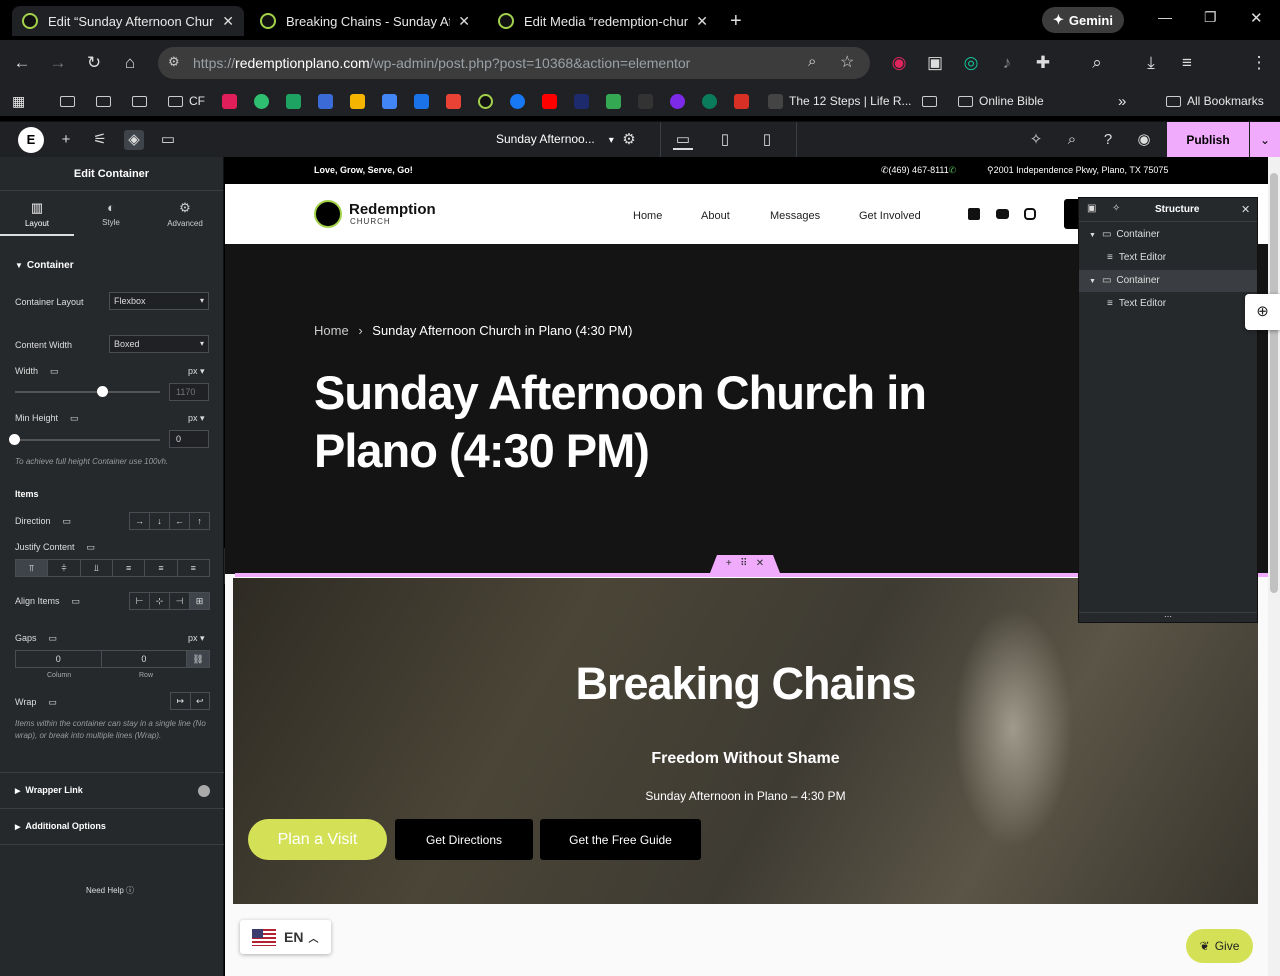  What do you see at coordinates (22, 63) in the screenshot?
I see `back-icon: ←` at bounding box center [22, 63].